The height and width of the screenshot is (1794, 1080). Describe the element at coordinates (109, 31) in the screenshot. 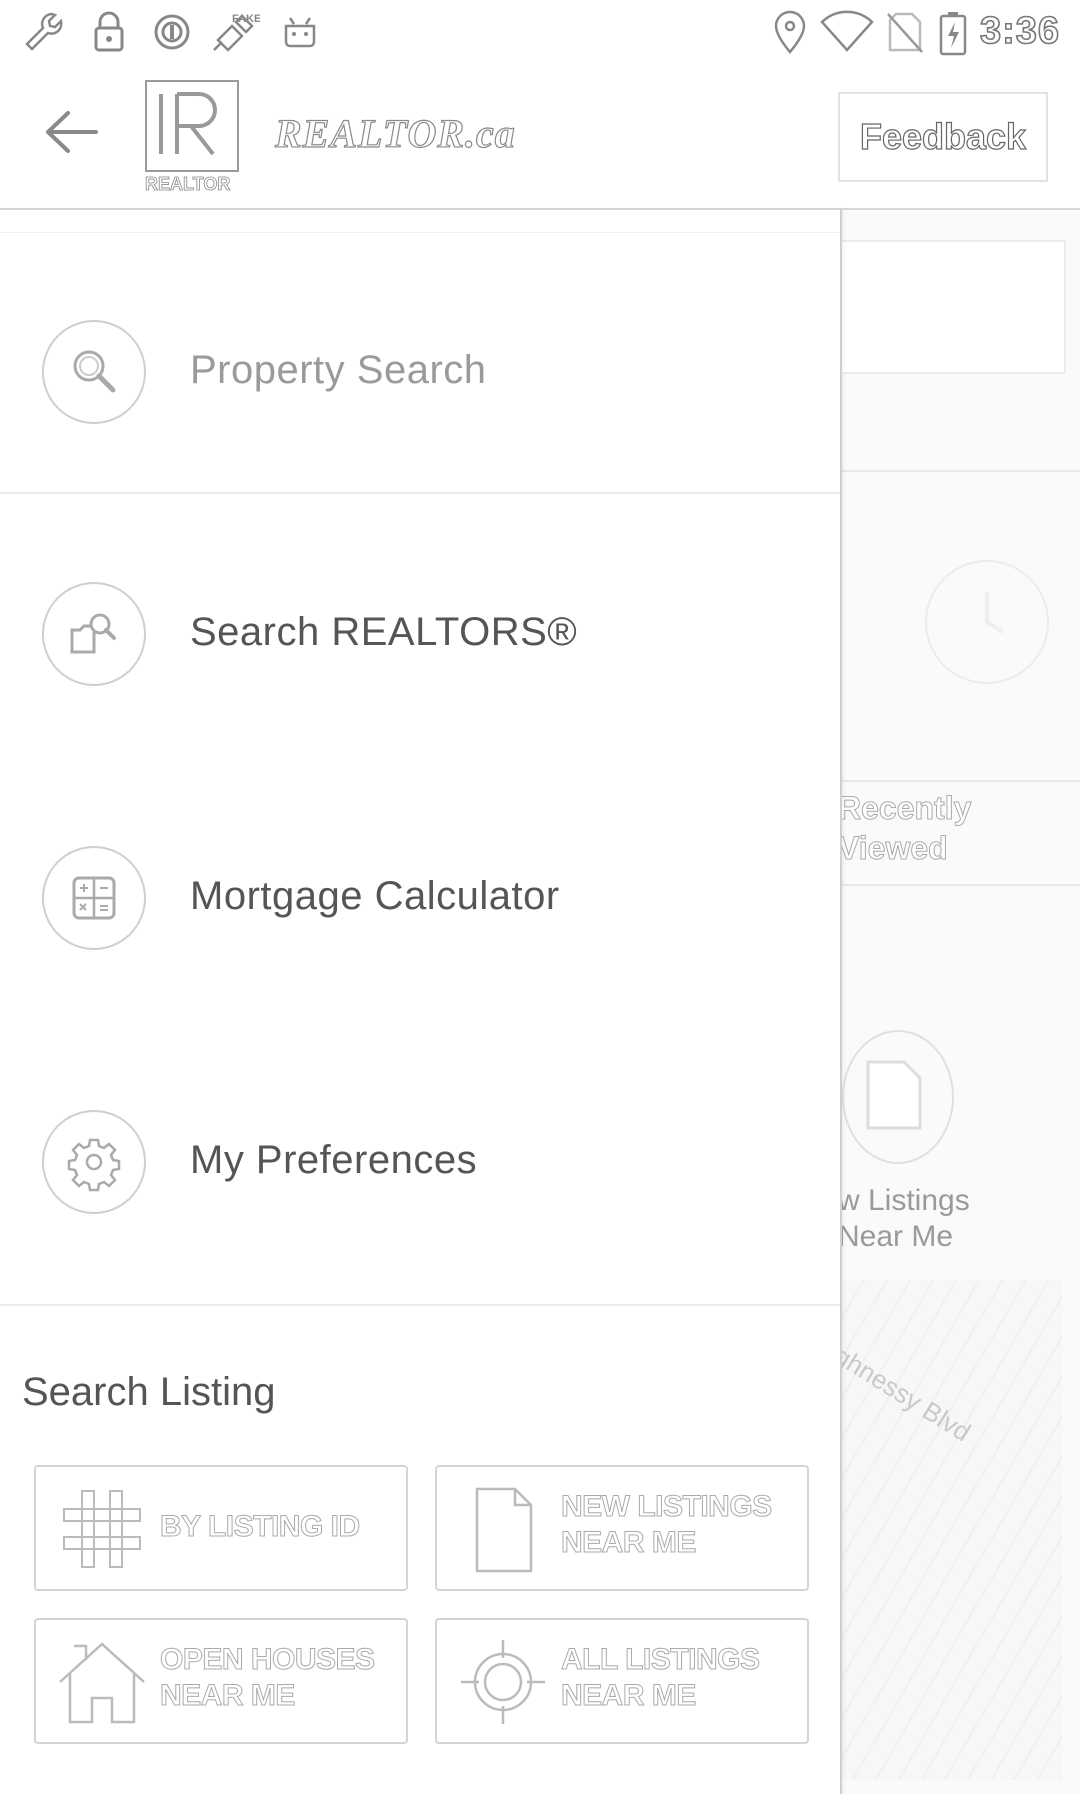

I see `lock-icon` at that location.